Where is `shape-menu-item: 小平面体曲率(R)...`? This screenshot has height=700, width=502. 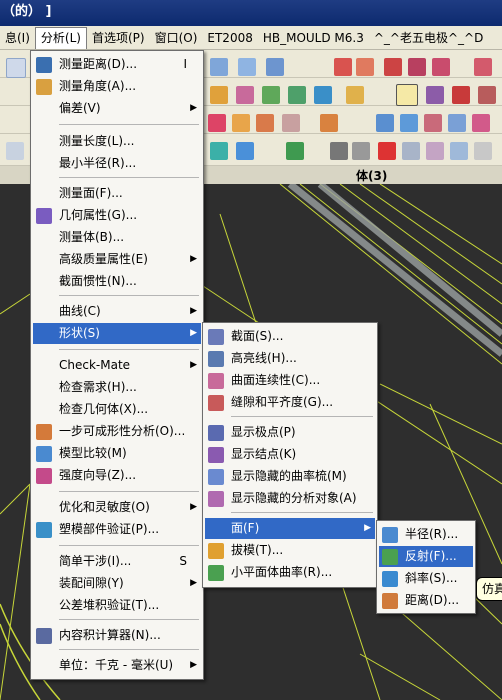
shape-menu-item: 小平面体曲率(R)... is located at coordinates (290, 572).